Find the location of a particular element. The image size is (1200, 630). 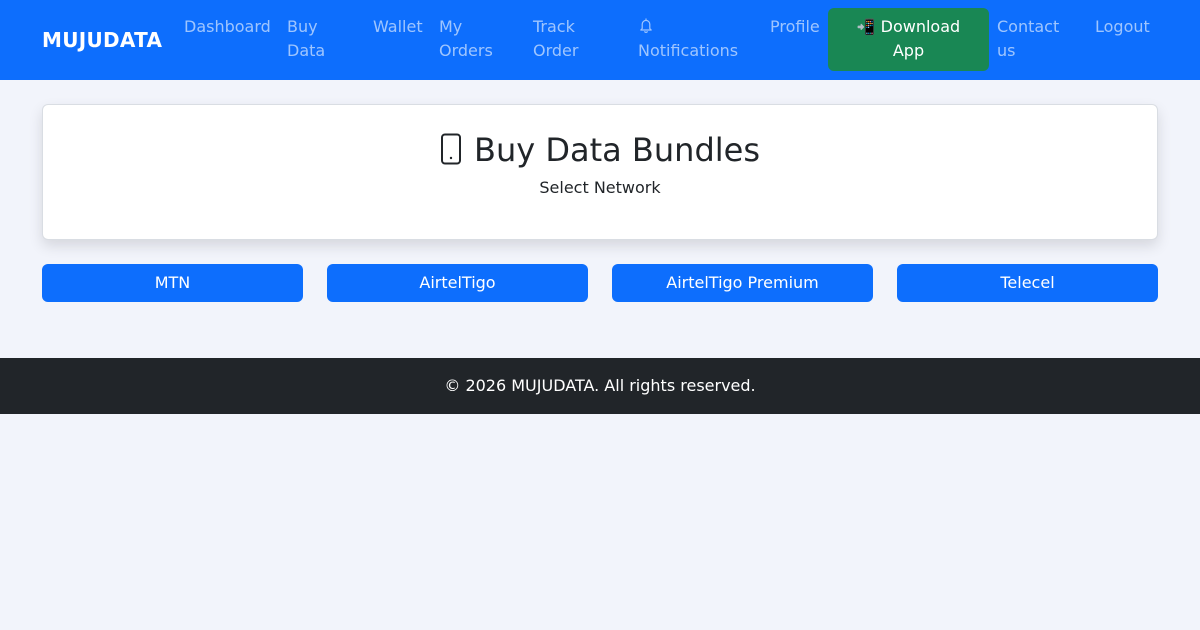

network-button-mtn: MTN is located at coordinates (172, 283).